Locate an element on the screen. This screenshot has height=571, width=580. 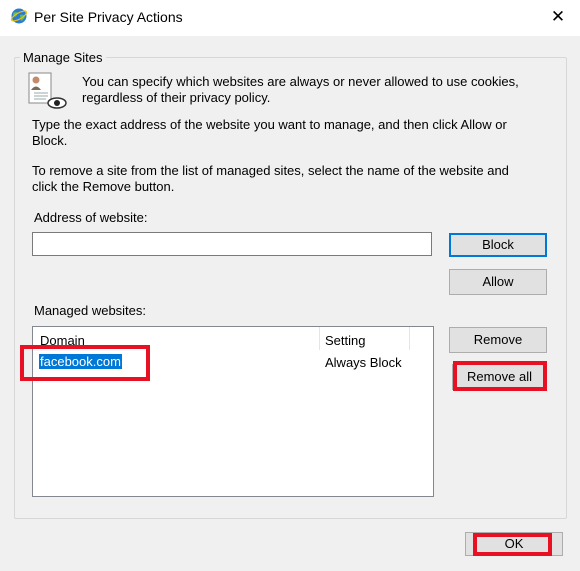
remove-all-button: Remove all is located at coordinates (499, 377).